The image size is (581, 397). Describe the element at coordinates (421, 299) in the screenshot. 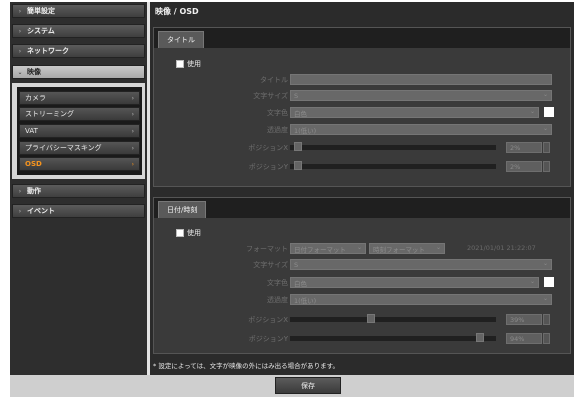

I see `datetime-transparency-select: 1(低い) ⌄` at that location.